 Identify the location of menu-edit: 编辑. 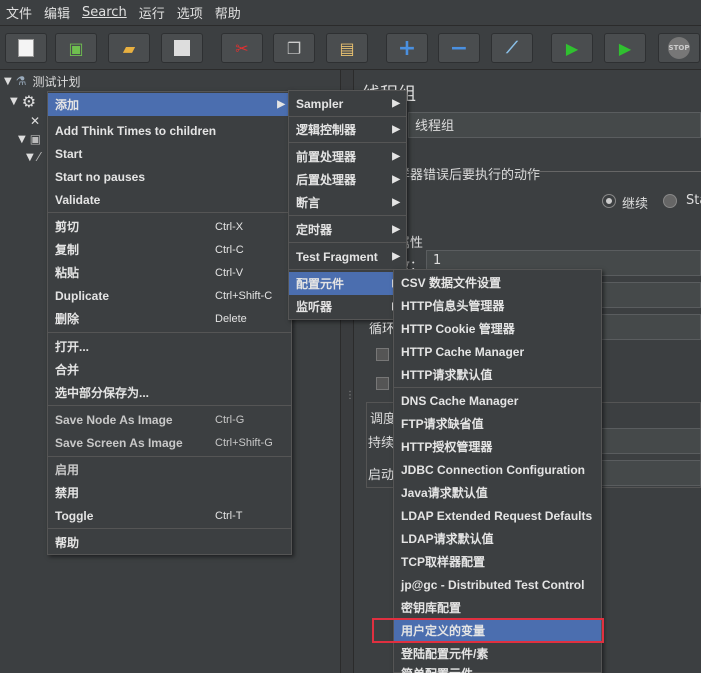
(57, 12).